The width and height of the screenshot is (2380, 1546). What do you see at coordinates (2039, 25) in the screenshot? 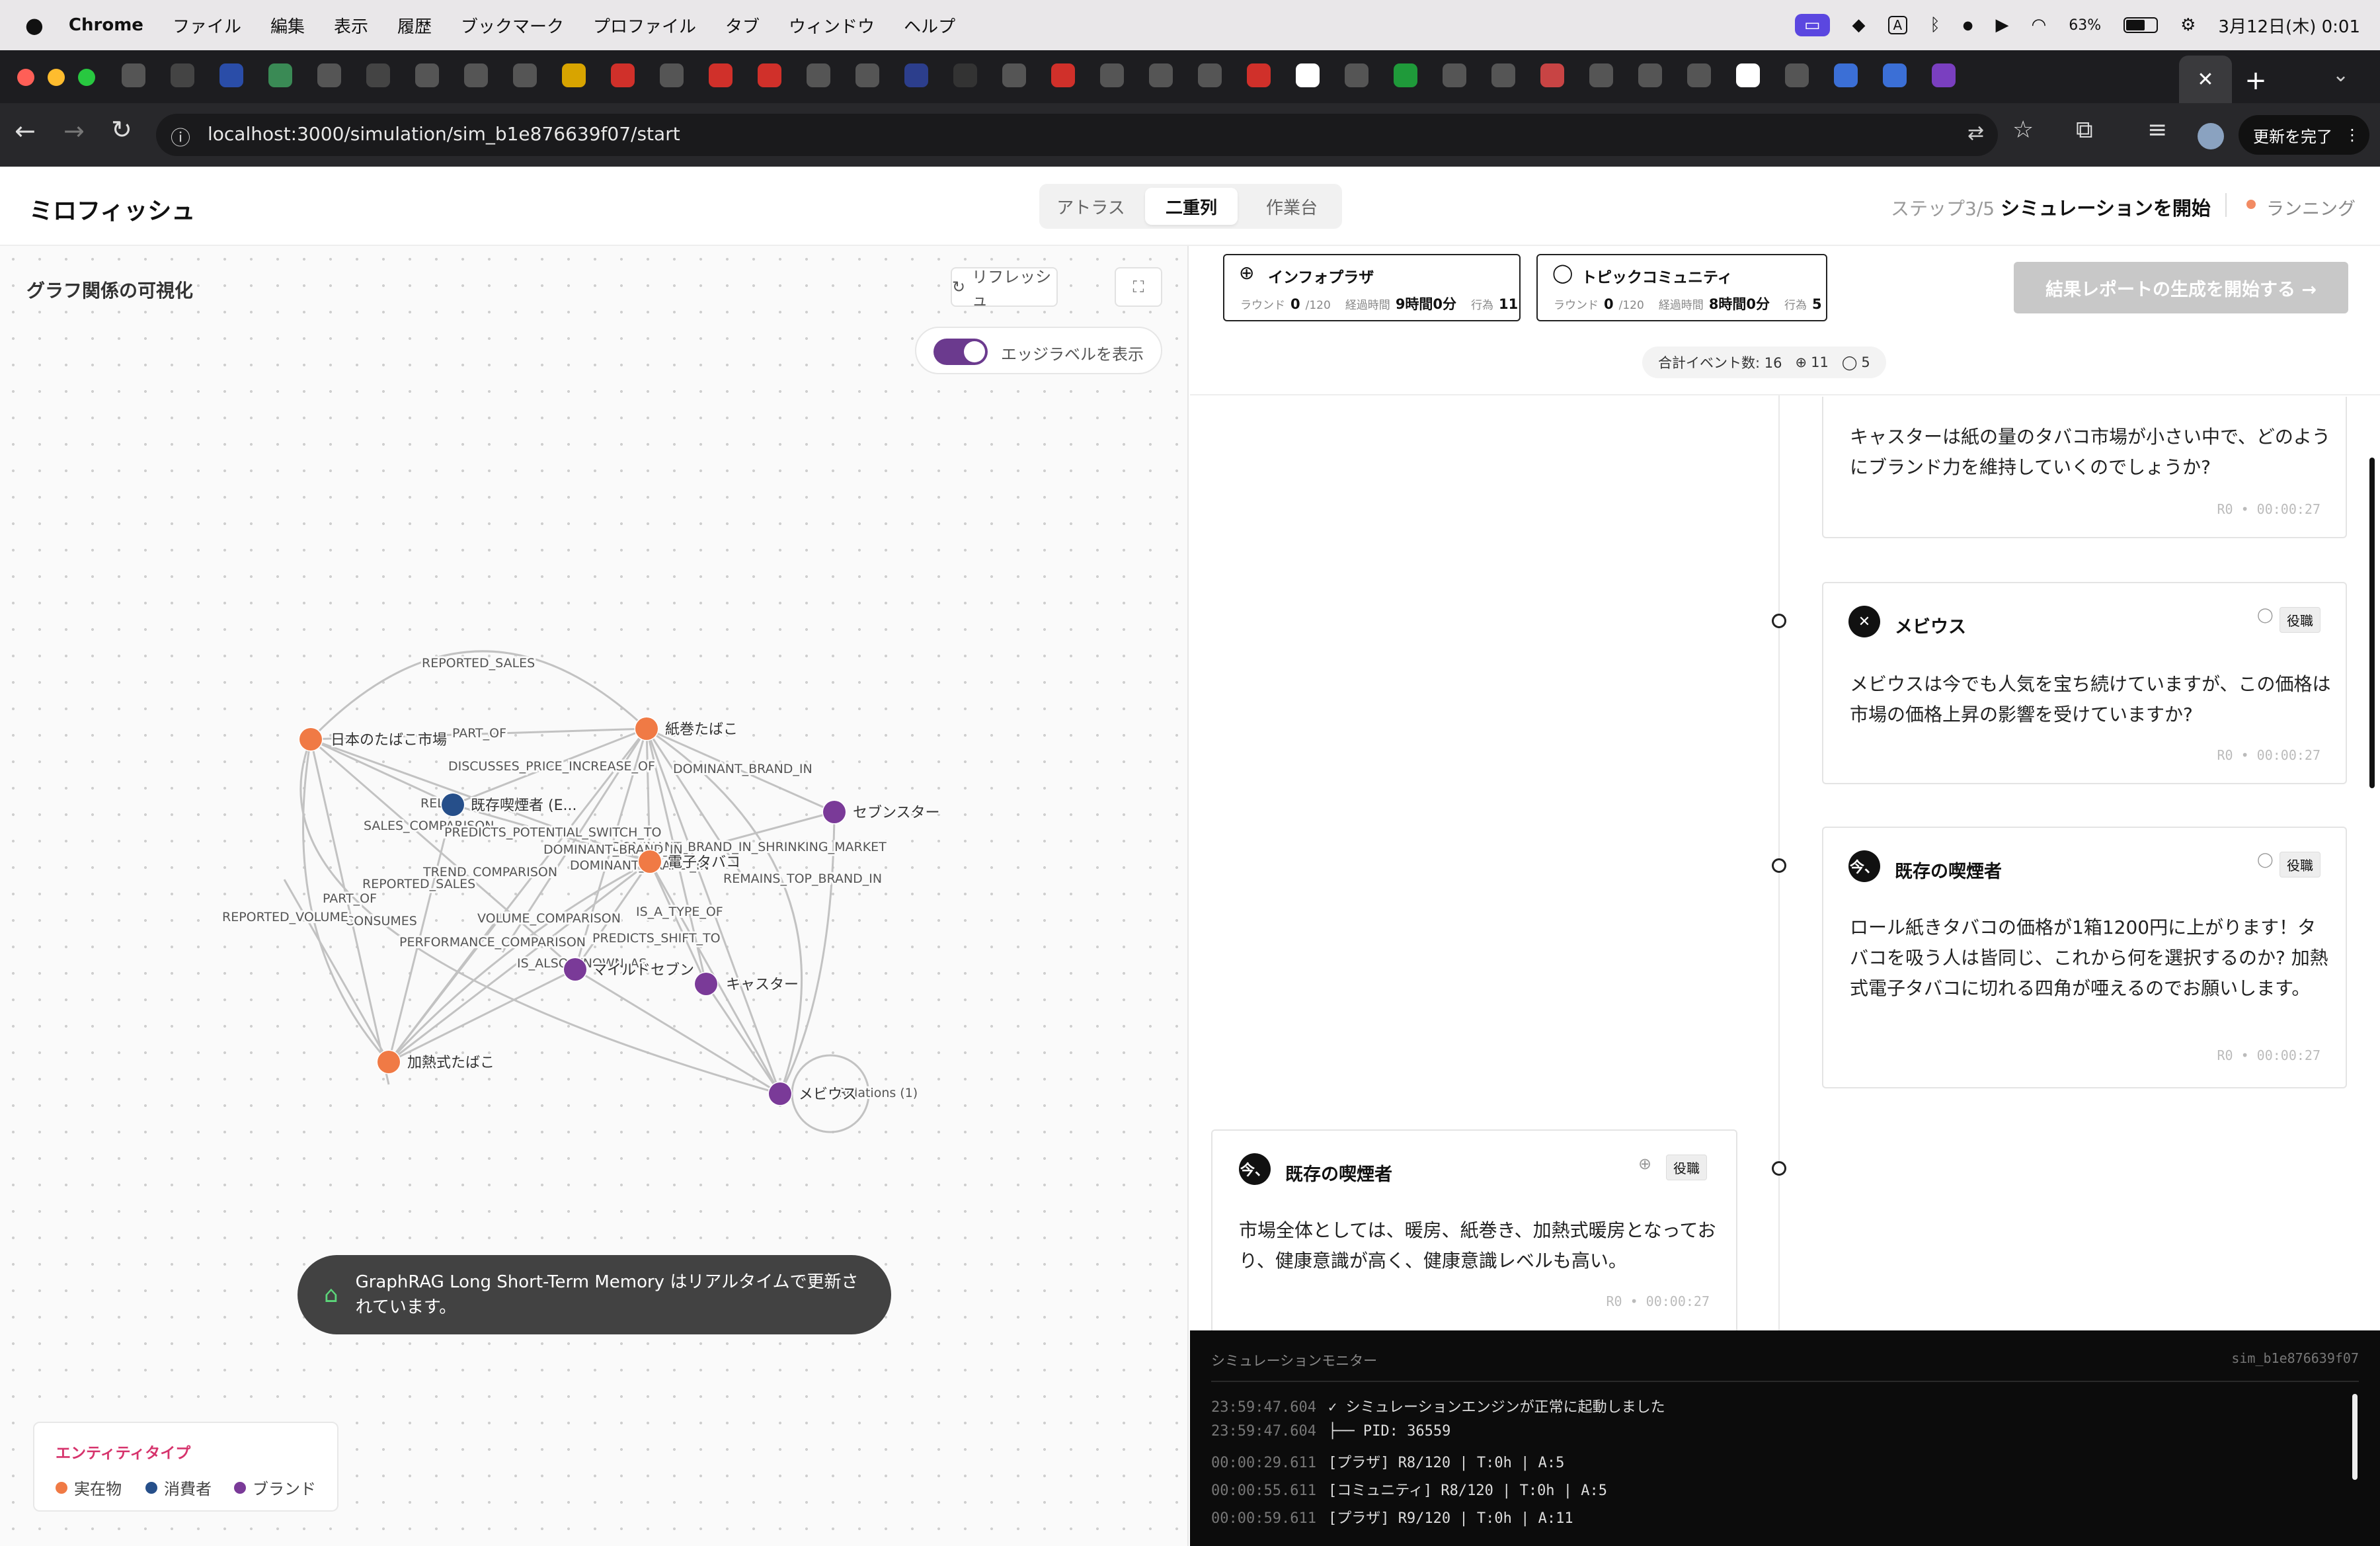
I see `wifi-icon: ◠` at bounding box center [2039, 25].